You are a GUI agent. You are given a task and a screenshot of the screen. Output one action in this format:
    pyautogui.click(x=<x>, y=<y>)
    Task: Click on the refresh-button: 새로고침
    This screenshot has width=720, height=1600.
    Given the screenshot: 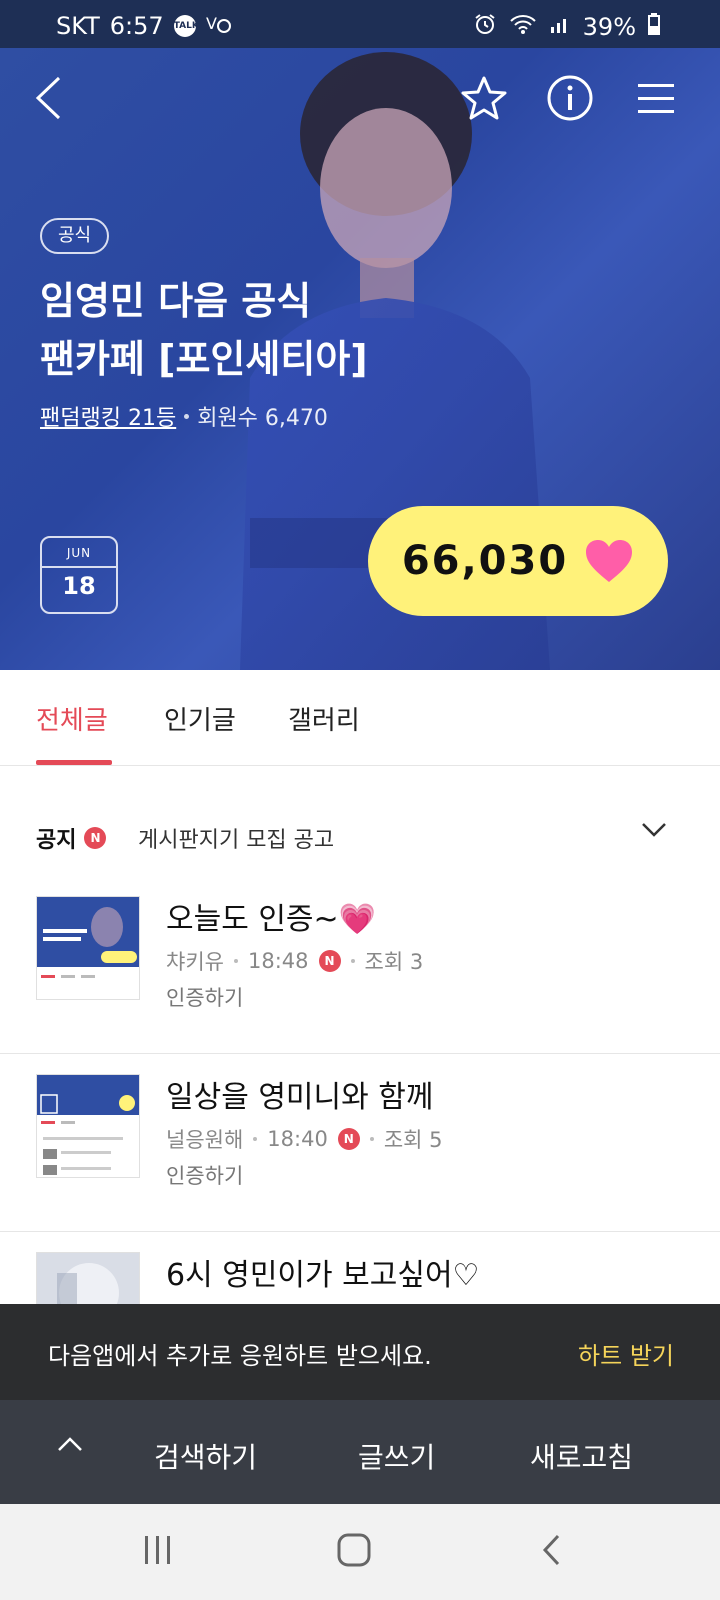 What is the action you would take?
    pyautogui.click(x=581, y=1456)
    